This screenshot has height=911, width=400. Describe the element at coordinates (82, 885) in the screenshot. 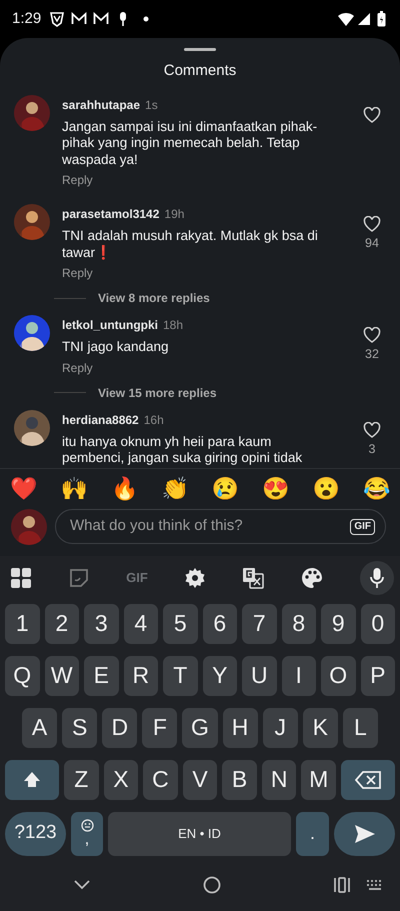

I see `chevron-down-icon` at that location.